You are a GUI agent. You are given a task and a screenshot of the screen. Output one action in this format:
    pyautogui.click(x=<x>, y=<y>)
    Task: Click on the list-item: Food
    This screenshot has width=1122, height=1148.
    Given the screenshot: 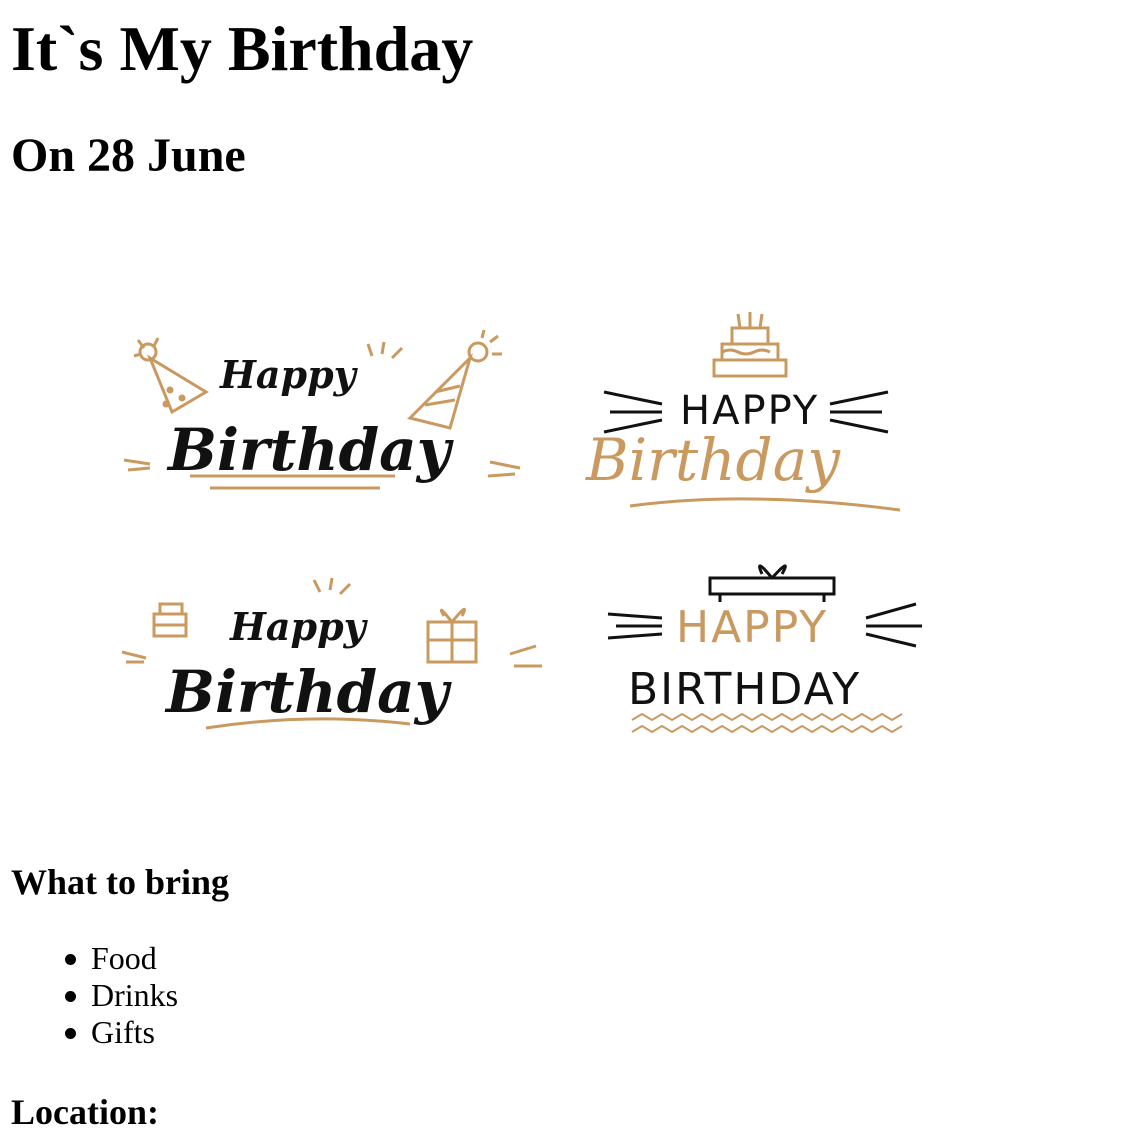 What is the action you would take?
    pyautogui.click(x=121, y=958)
    